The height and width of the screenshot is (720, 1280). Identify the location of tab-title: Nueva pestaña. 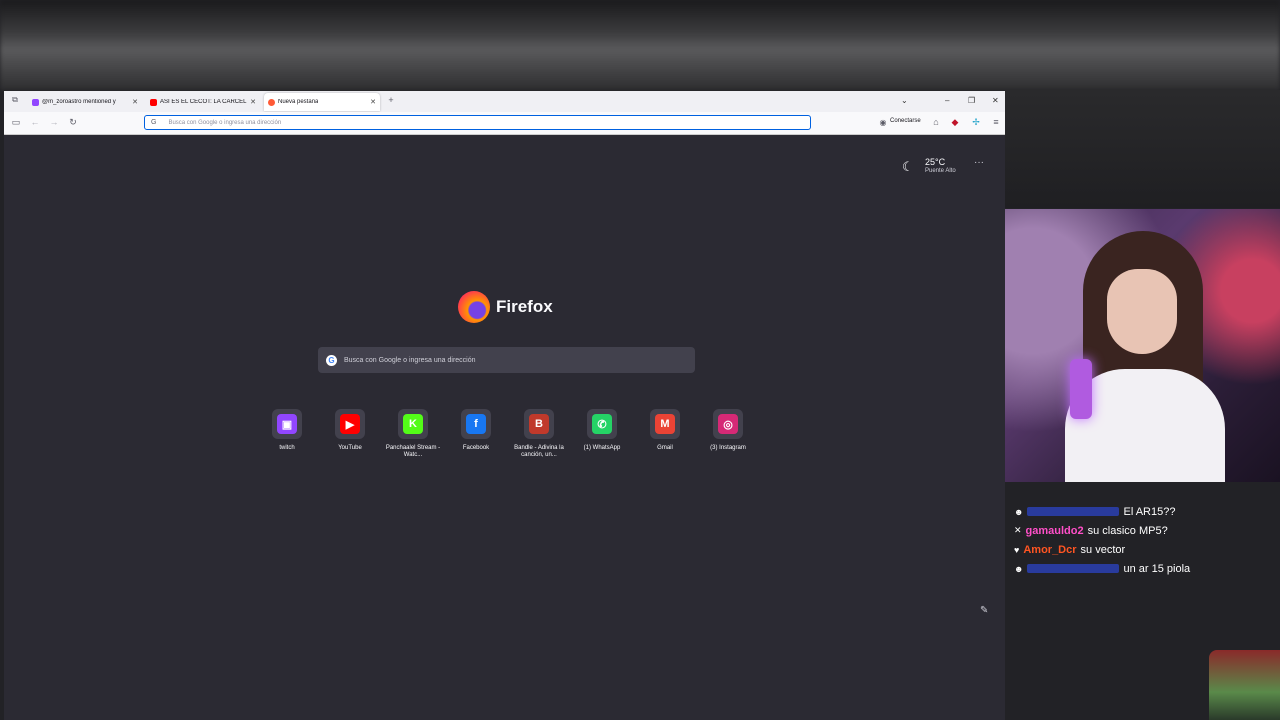
(298, 102).